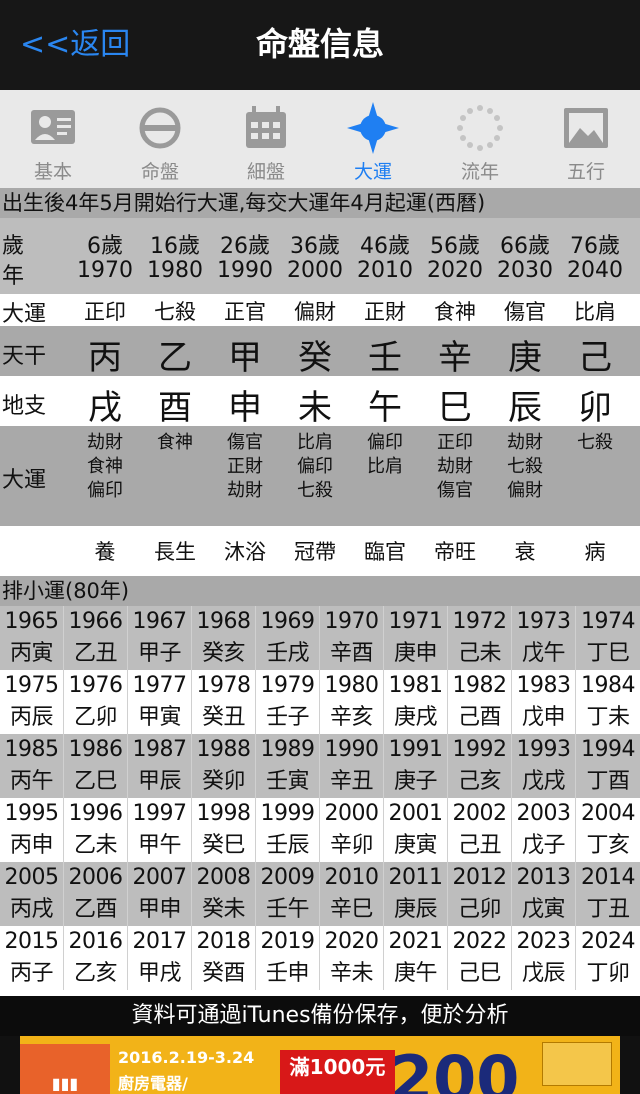 The height and width of the screenshot is (1094, 640). Describe the element at coordinates (480, 782) in the screenshot. I see `xiaoyun-ganzhi-cell: 己亥` at that location.